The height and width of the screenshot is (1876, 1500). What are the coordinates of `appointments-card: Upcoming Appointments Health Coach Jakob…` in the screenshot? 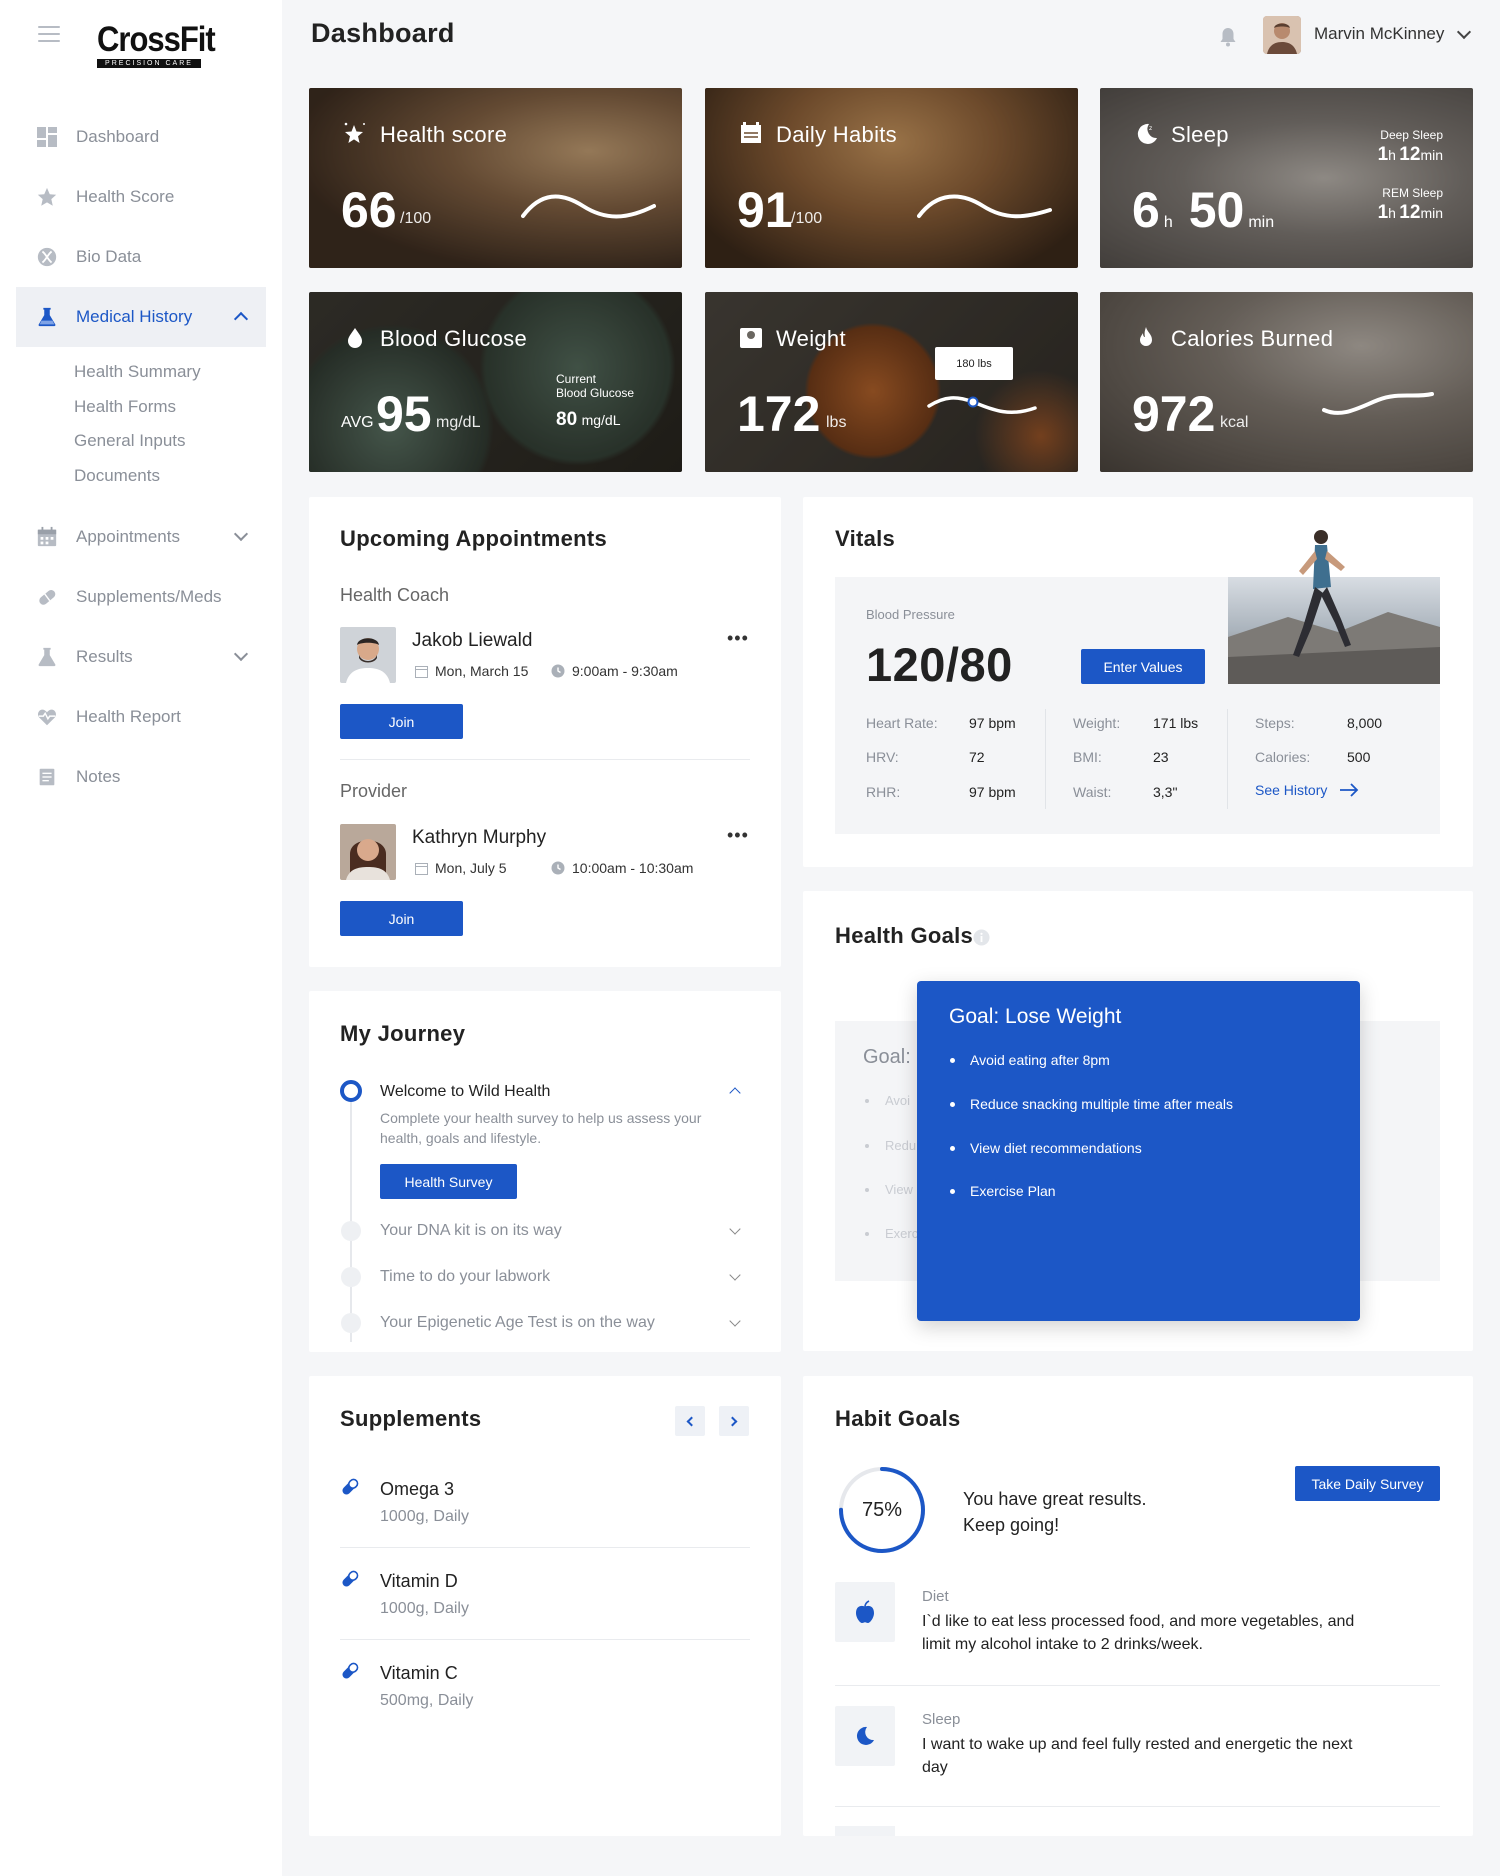 It's located at (545, 732).